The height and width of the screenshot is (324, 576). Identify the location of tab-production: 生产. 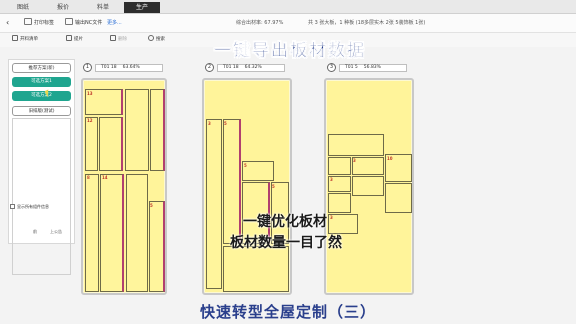
(142, 7).